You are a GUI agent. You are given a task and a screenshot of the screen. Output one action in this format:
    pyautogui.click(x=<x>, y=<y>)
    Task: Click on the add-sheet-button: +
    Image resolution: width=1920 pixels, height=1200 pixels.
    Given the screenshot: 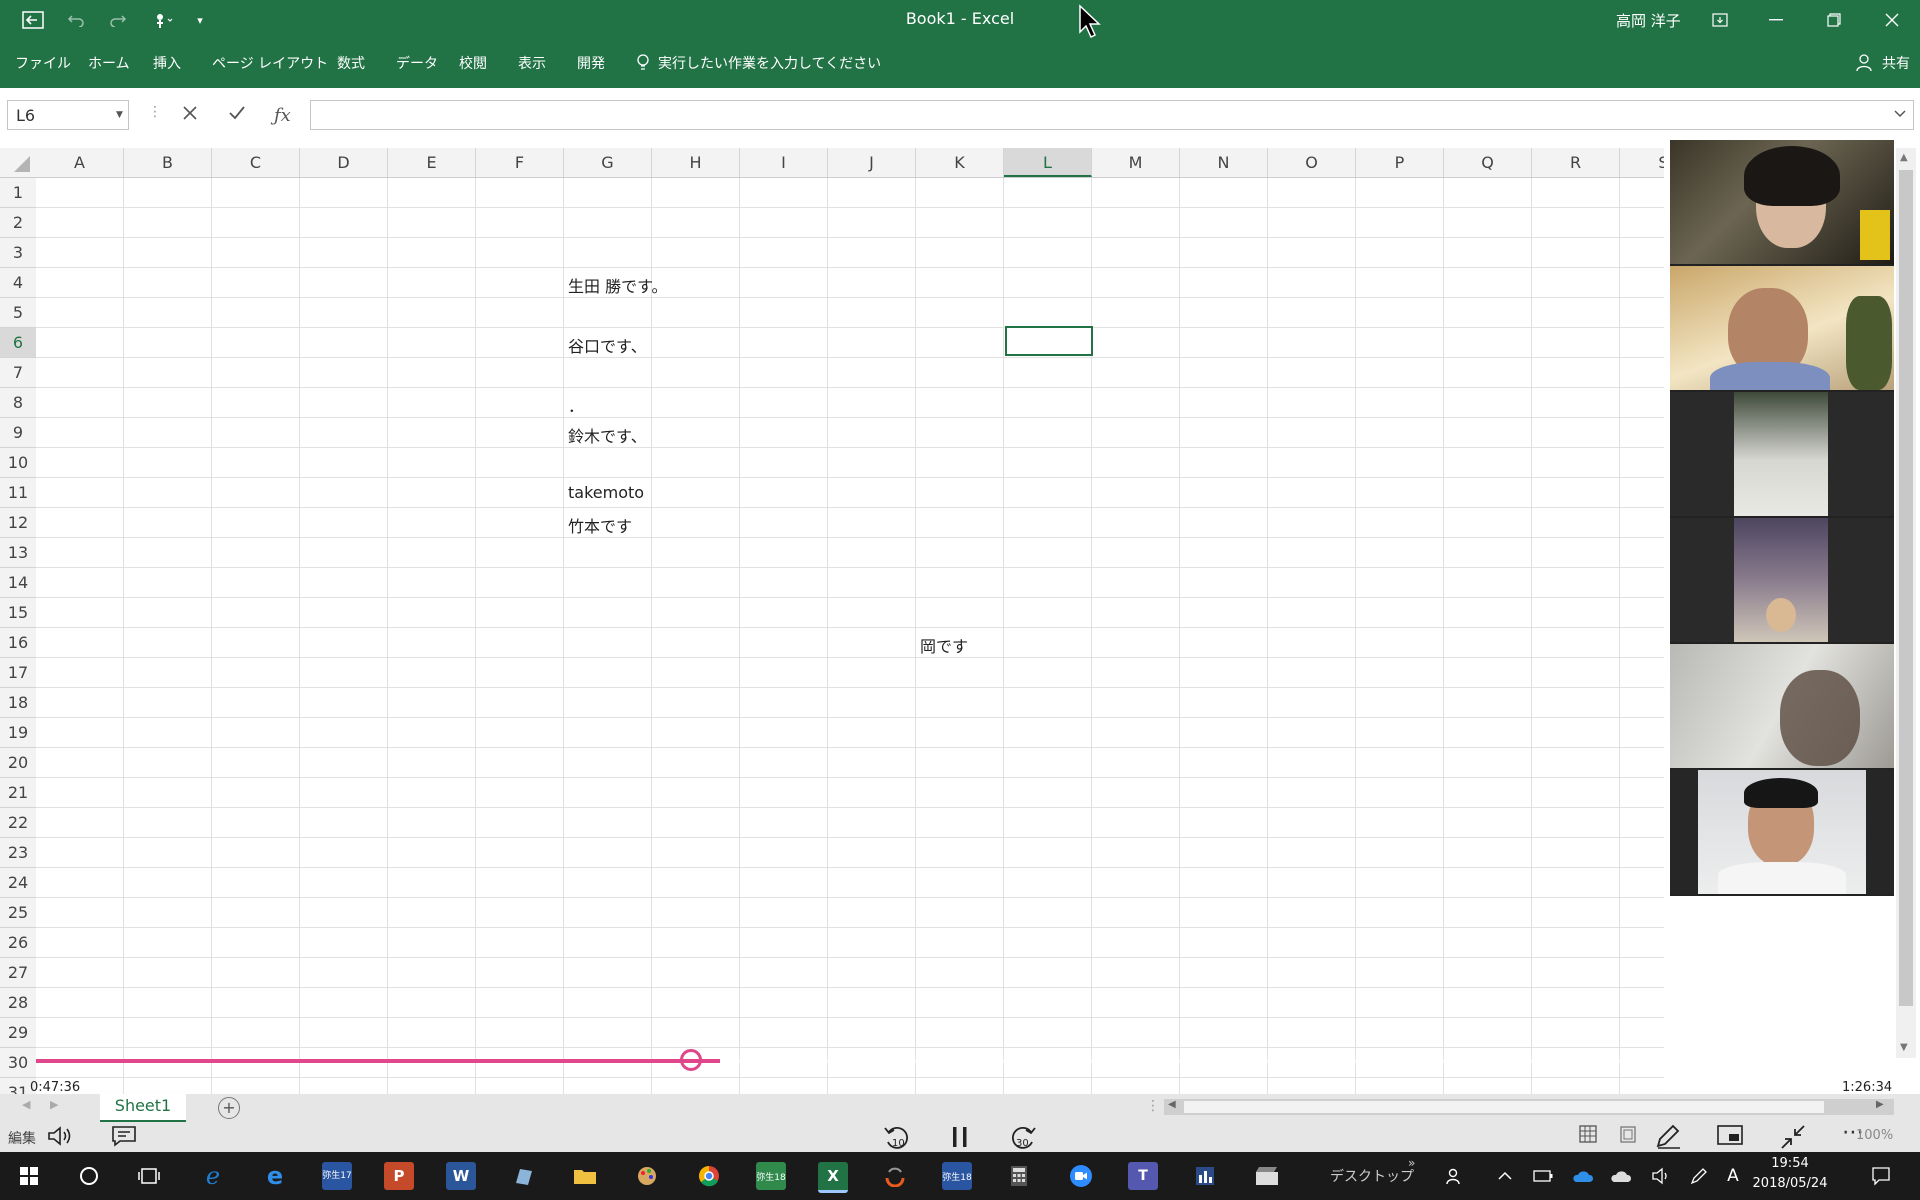 What is the action you would take?
    pyautogui.click(x=229, y=1108)
    